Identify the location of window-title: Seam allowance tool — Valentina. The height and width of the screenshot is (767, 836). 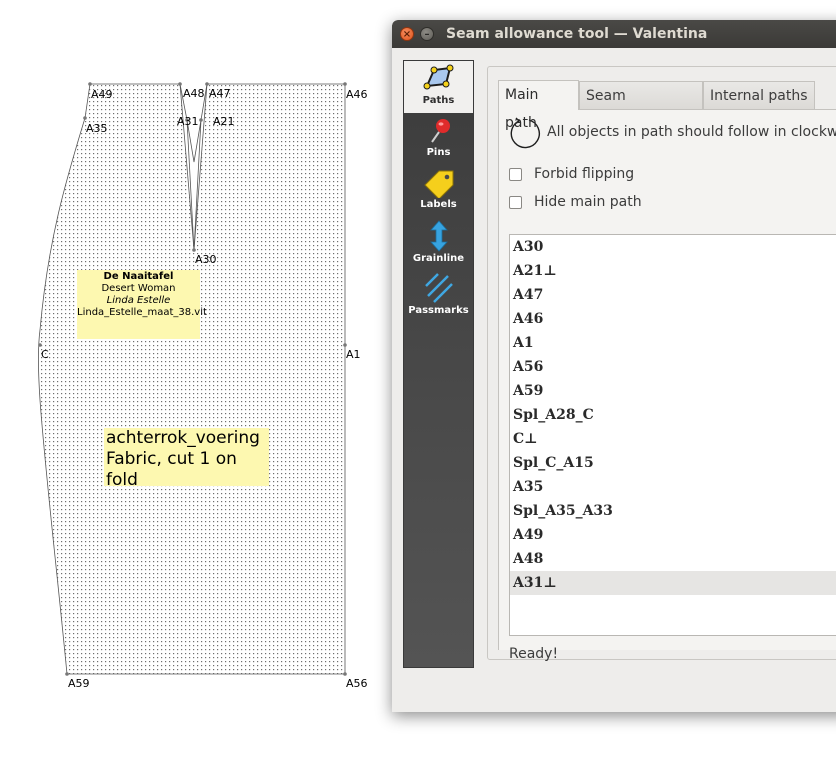
(577, 34).